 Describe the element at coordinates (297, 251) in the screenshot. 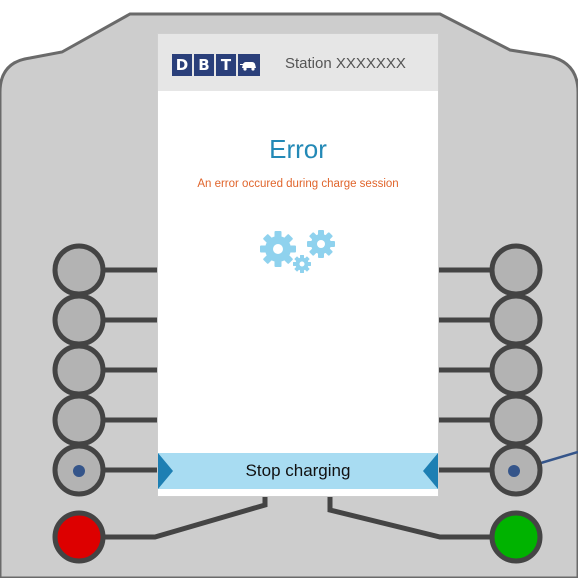

I see `gears-icon` at that location.